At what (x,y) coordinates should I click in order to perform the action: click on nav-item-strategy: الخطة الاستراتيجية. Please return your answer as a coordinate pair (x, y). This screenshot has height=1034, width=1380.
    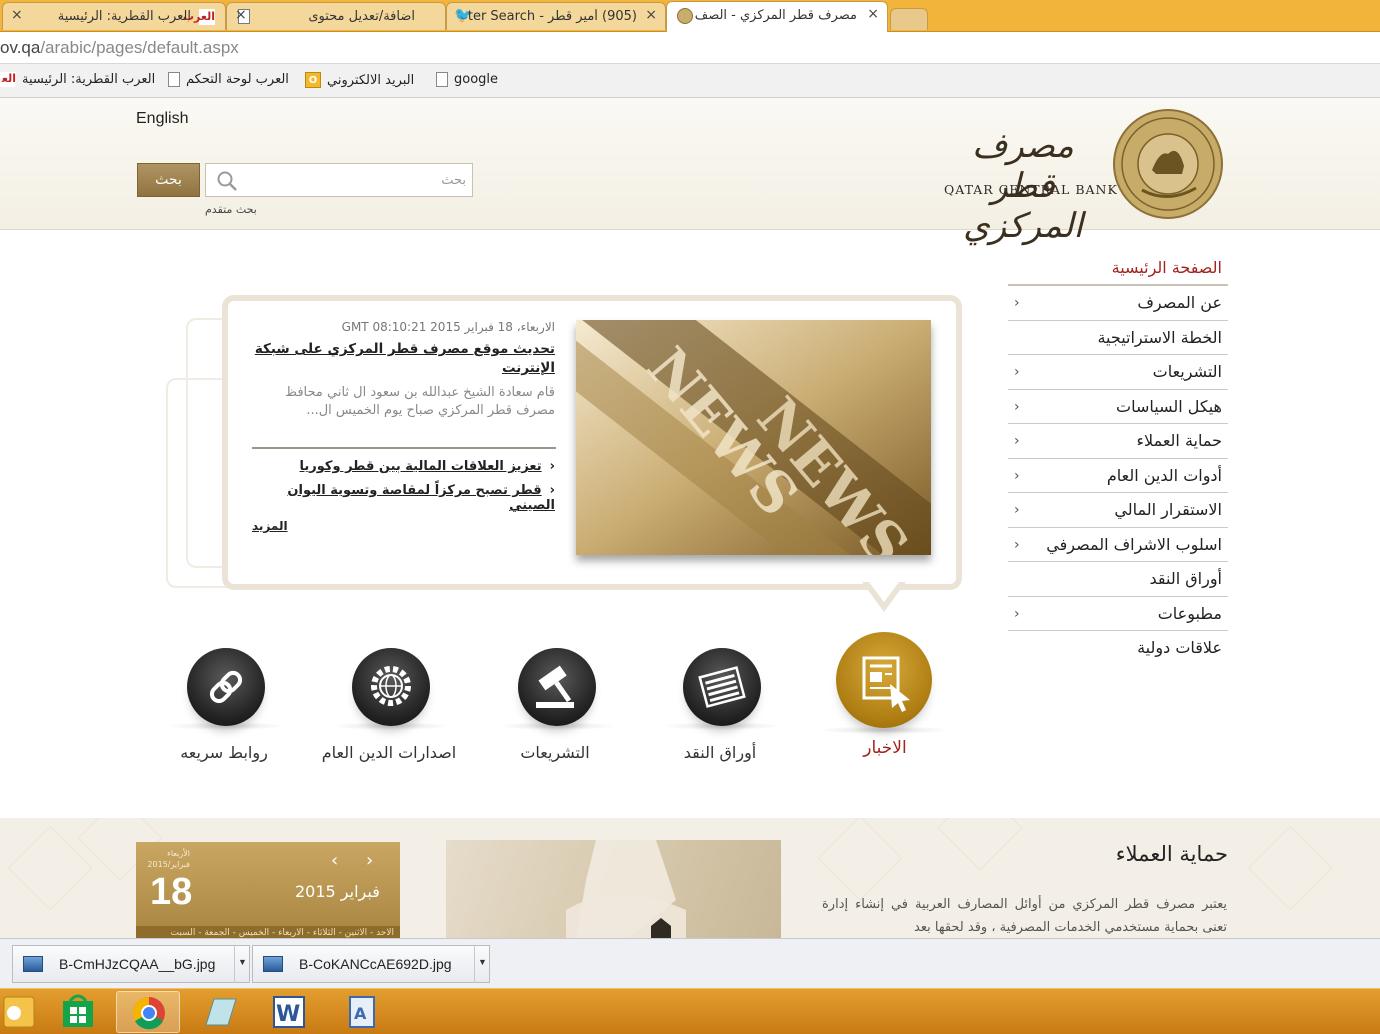
    Looking at the image, I should click on (1118, 338).